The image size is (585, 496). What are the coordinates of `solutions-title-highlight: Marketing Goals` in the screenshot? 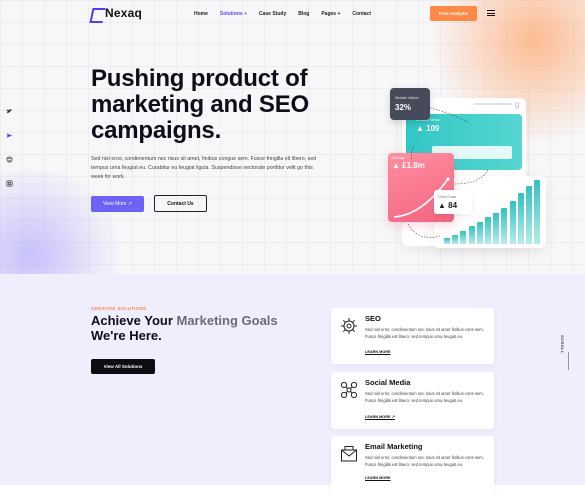 It's located at (227, 320).